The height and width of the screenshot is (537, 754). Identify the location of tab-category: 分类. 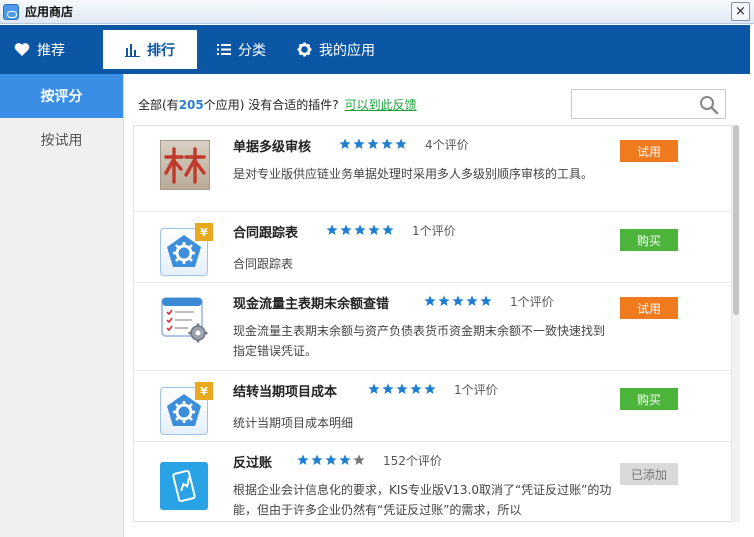
(249, 49).